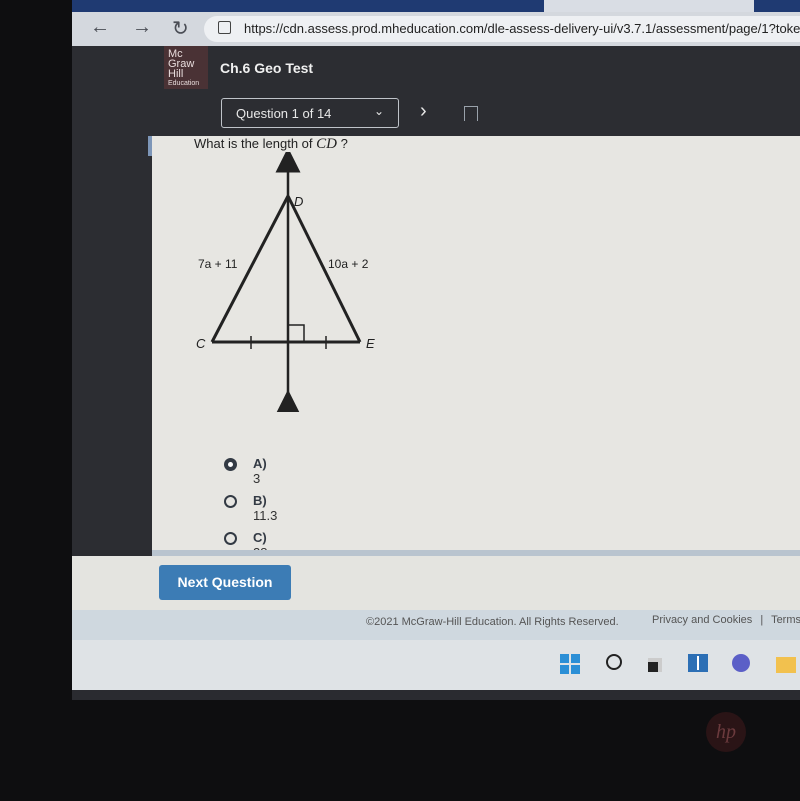  I want to click on privacy-link: Privacy and Cookies, so click(702, 620).